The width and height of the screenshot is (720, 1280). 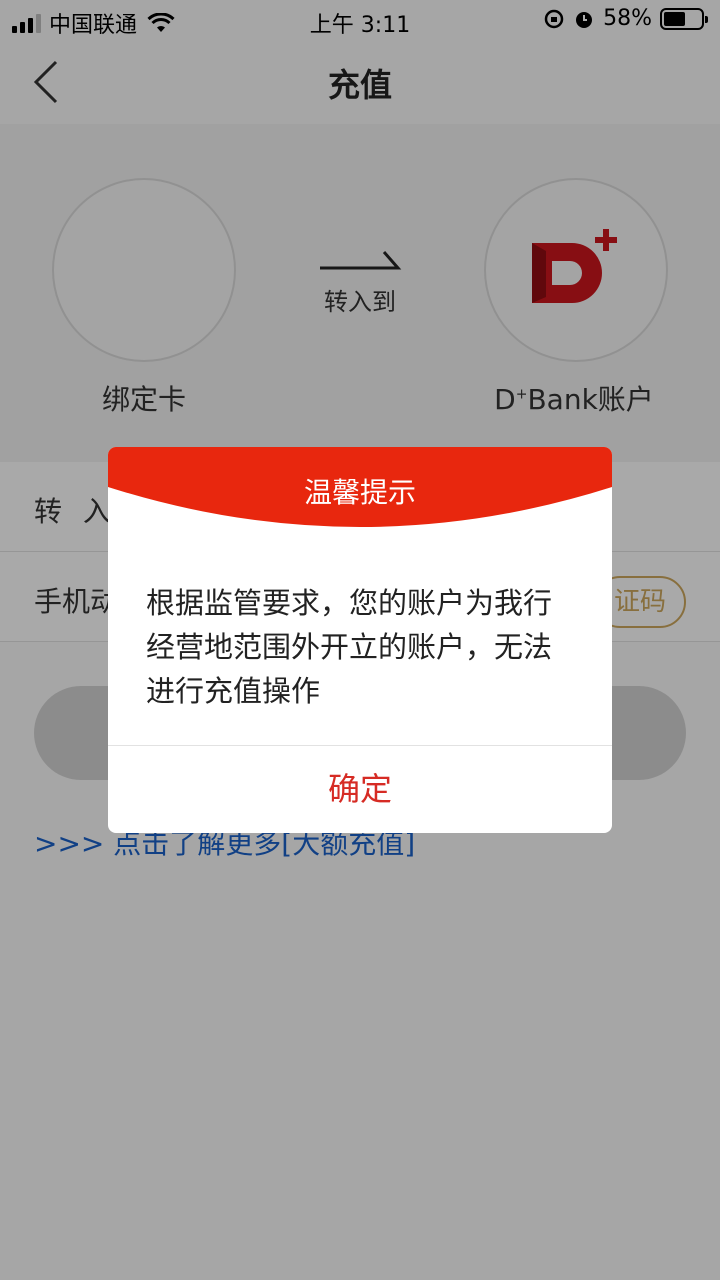 What do you see at coordinates (360, 789) in the screenshot?
I see `dialog-ok-button: 确定` at bounding box center [360, 789].